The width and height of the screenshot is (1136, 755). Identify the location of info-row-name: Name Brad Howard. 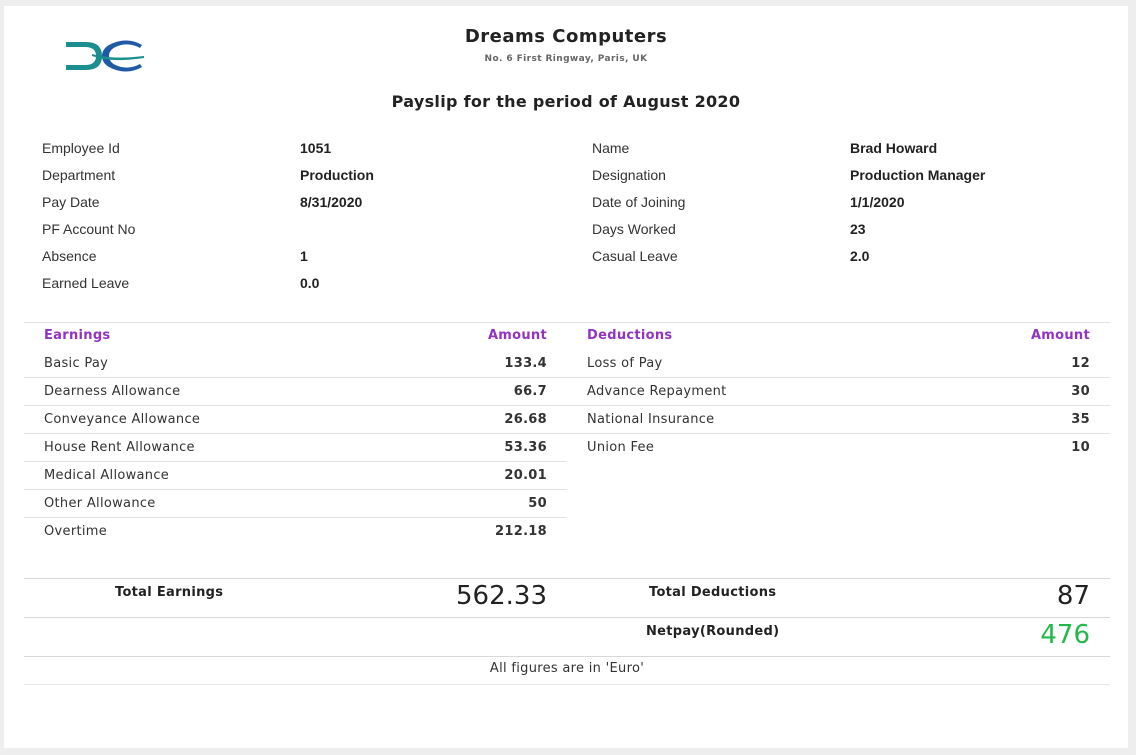
(842, 152).